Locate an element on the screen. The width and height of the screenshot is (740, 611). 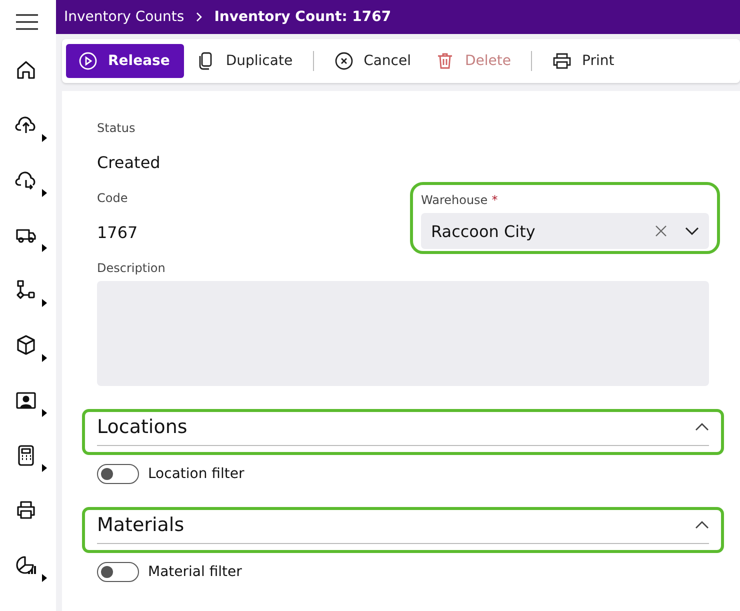
section-title: Materials is located at coordinates (140, 525).